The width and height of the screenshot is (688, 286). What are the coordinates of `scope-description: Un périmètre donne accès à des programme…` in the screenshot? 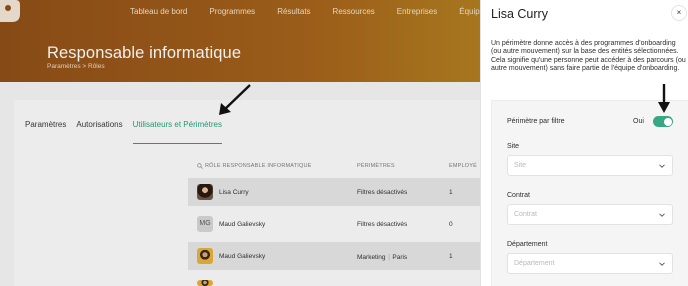 It's located at (588, 56).